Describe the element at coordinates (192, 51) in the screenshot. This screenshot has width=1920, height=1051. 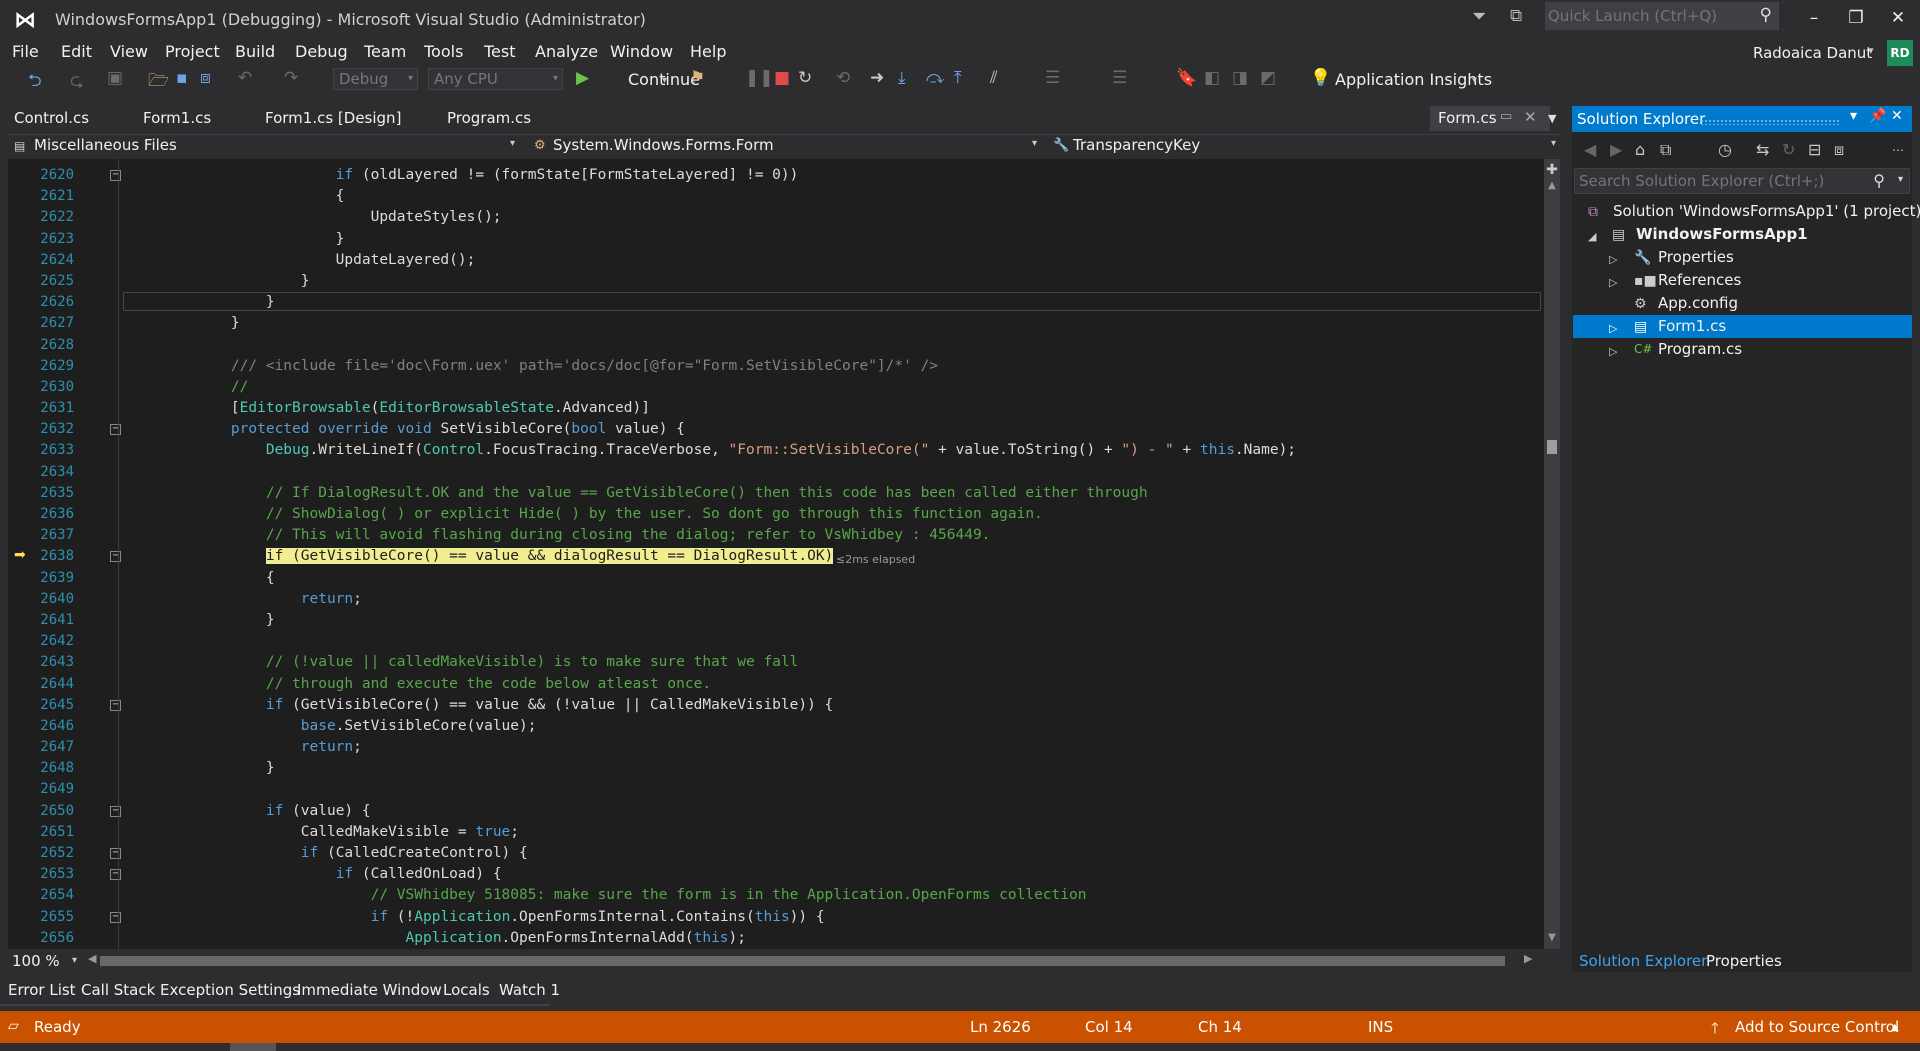
I see `menu-project: Project` at that location.